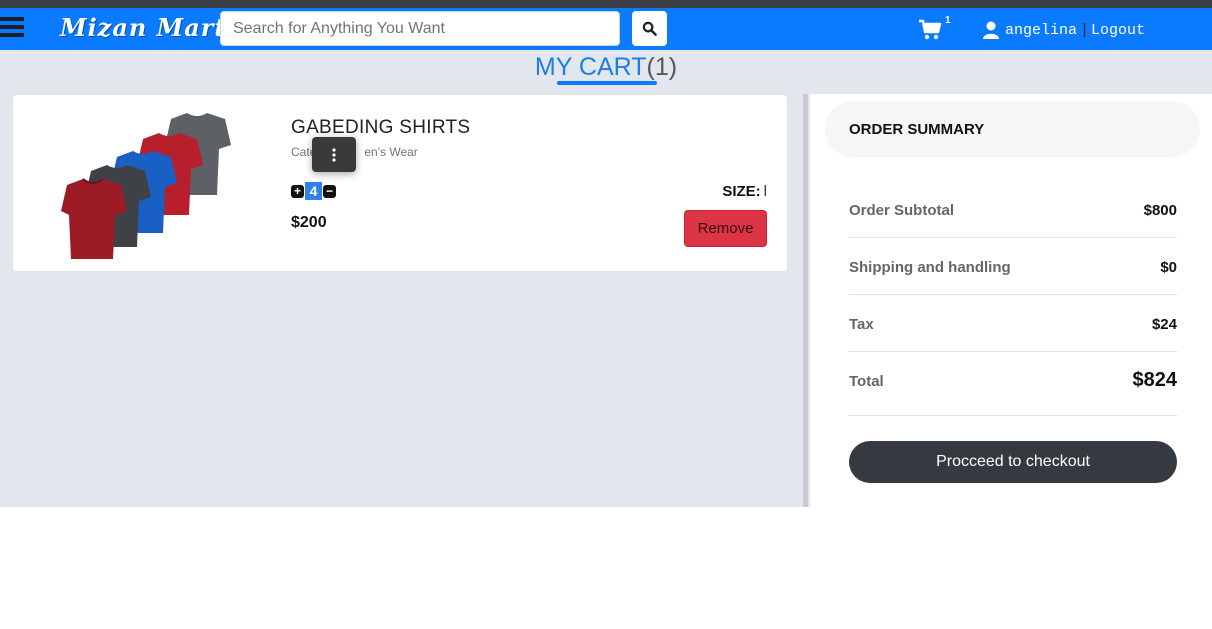 This screenshot has height=629, width=1212. Describe the element at coordinates (991, 30) in the screenshot. I see `user-icon` at that location.